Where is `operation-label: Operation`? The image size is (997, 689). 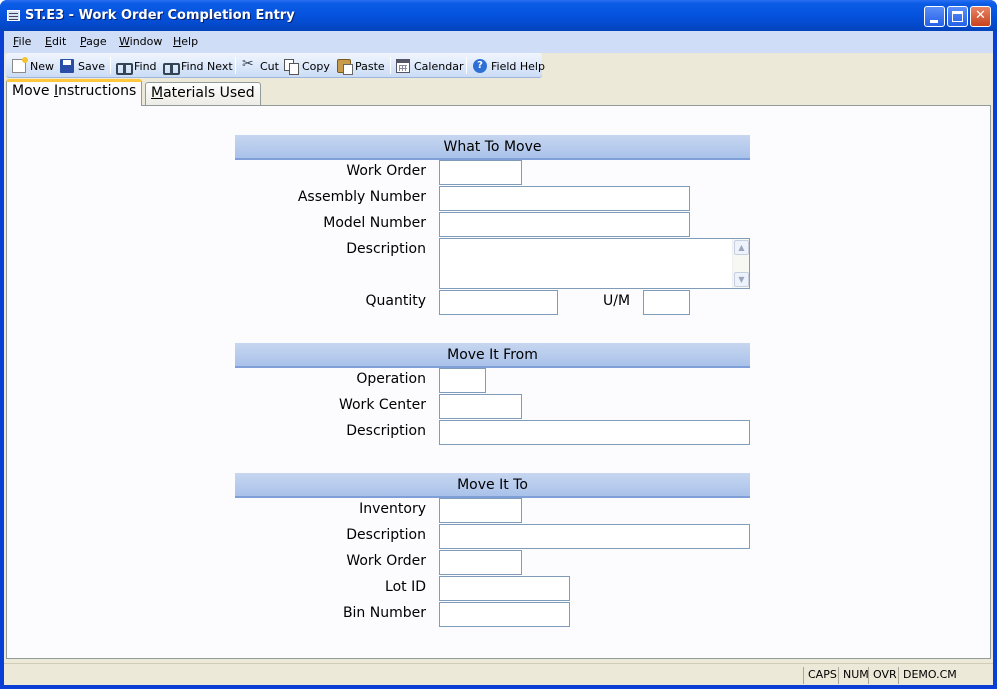
operation-label: Operation is located at coordinates (391, 379).